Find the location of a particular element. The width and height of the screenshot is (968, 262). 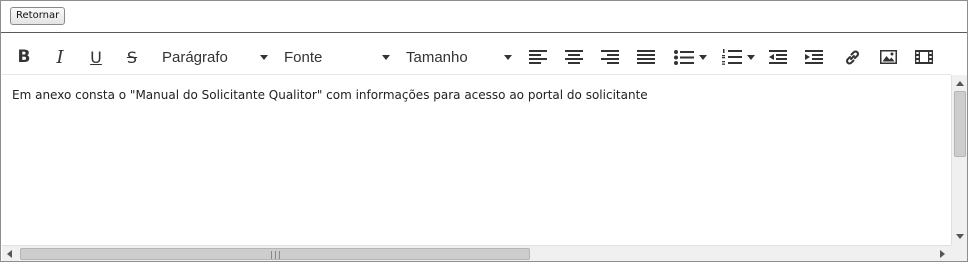

image-icon is located at coordinates (888, 57).